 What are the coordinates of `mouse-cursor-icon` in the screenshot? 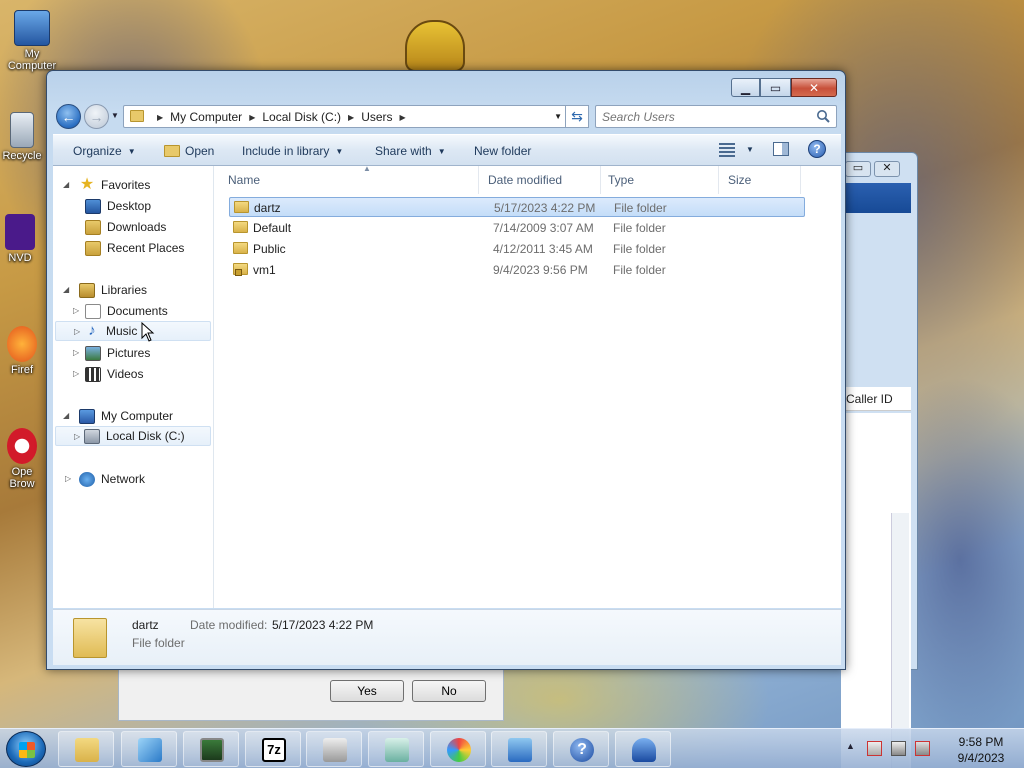 It's located at (148, 332).